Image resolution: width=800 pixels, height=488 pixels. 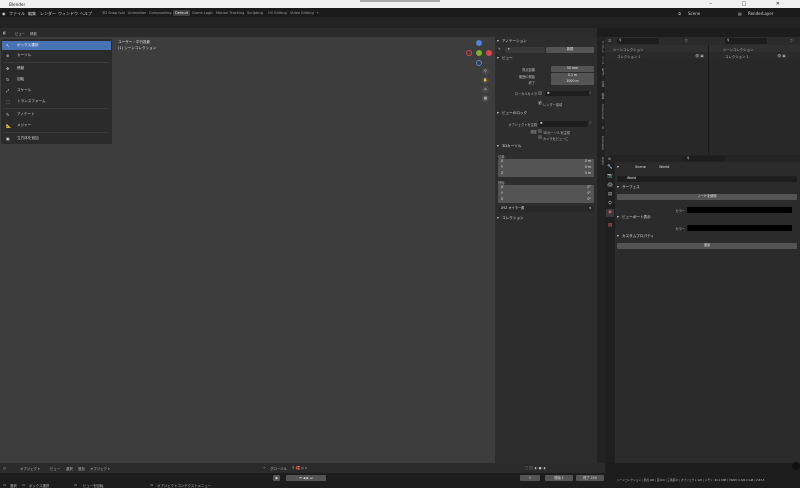 What do you see at coordinates (572, 82) in the screenshot?
I see `clip-end-field: 1000 m` at bounding box center [572, 82].